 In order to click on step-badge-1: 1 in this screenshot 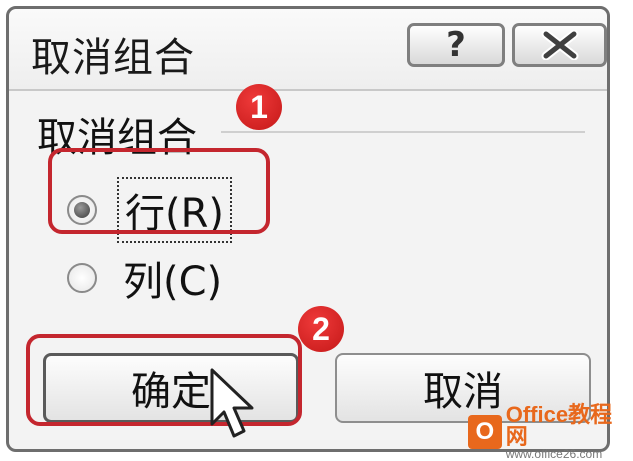, I will do `click(259, 107)`.